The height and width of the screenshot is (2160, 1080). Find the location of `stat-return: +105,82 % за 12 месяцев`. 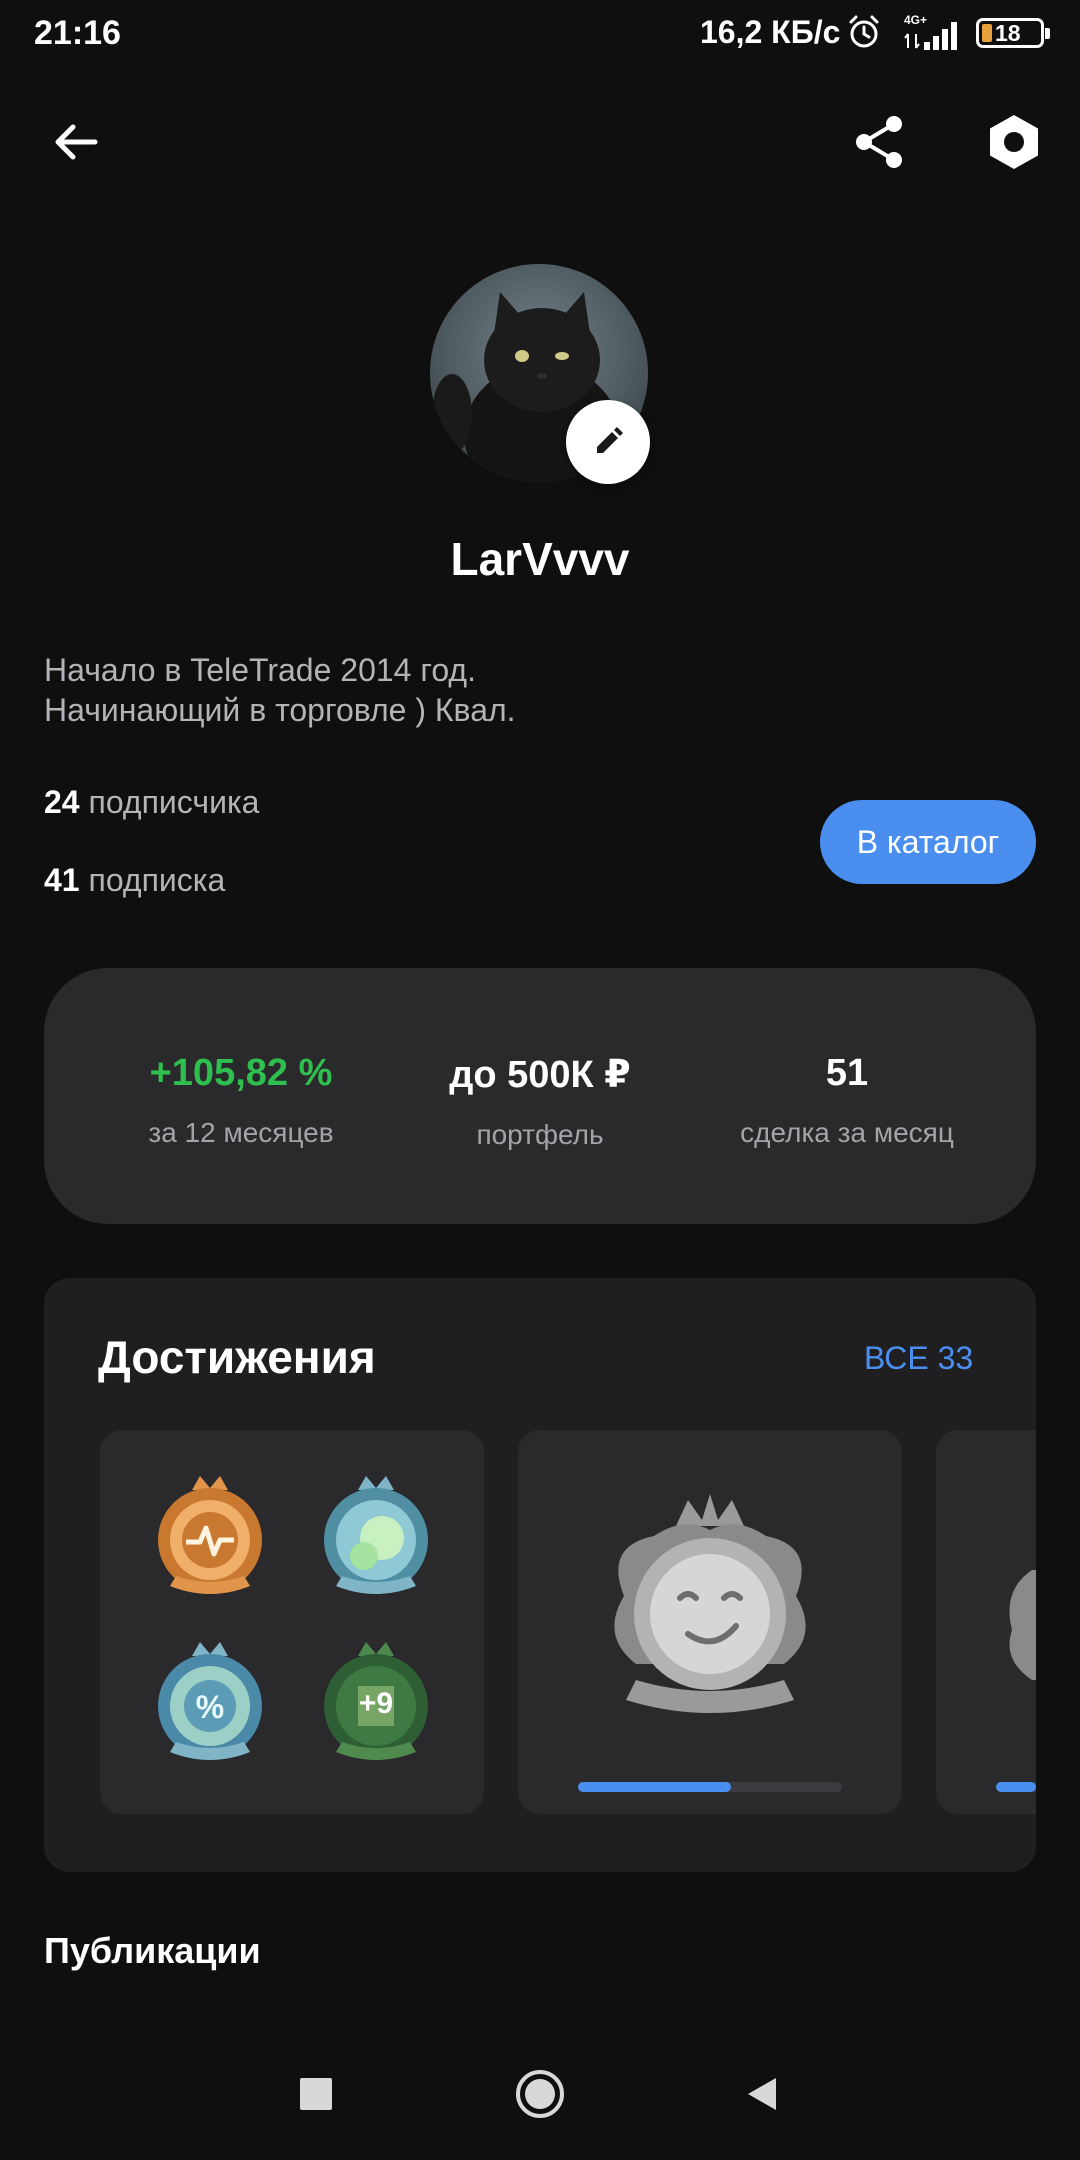

stat-return: +105,82 % за 12 месяцев is located at coordinates (241, 1100).